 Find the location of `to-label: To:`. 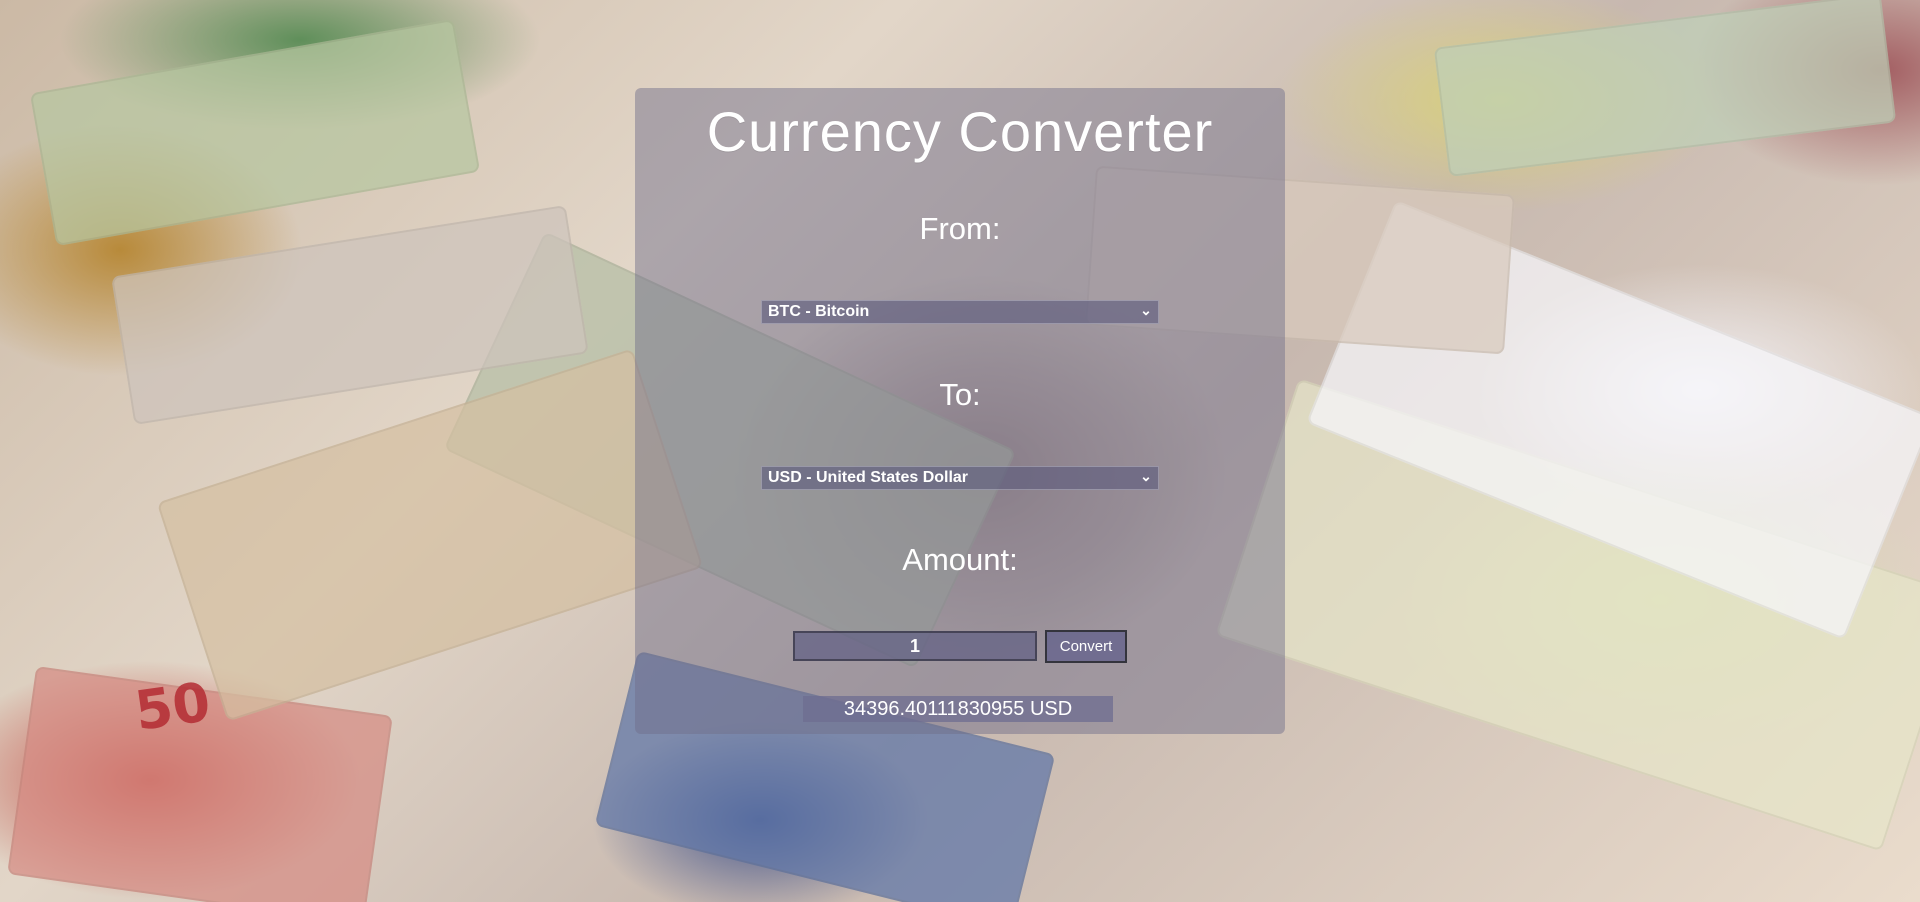

to-label: To: is located at coordinates (960, 394).